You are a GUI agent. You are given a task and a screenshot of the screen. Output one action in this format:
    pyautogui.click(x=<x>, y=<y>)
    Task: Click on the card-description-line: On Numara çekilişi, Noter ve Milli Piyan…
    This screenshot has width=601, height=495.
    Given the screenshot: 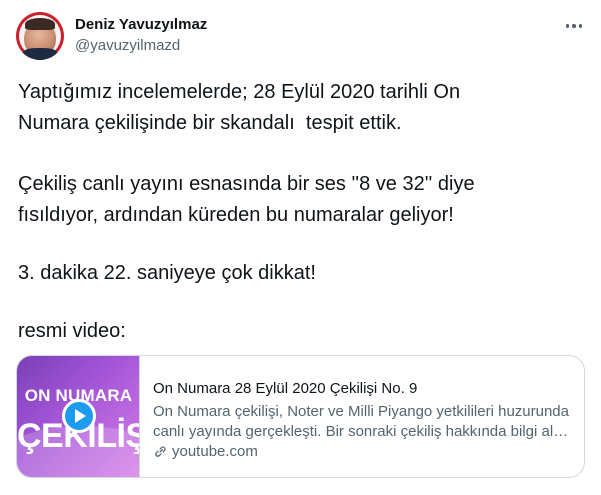 What is the action you would take?
    pyautogui.click(x=361, y=411)
    